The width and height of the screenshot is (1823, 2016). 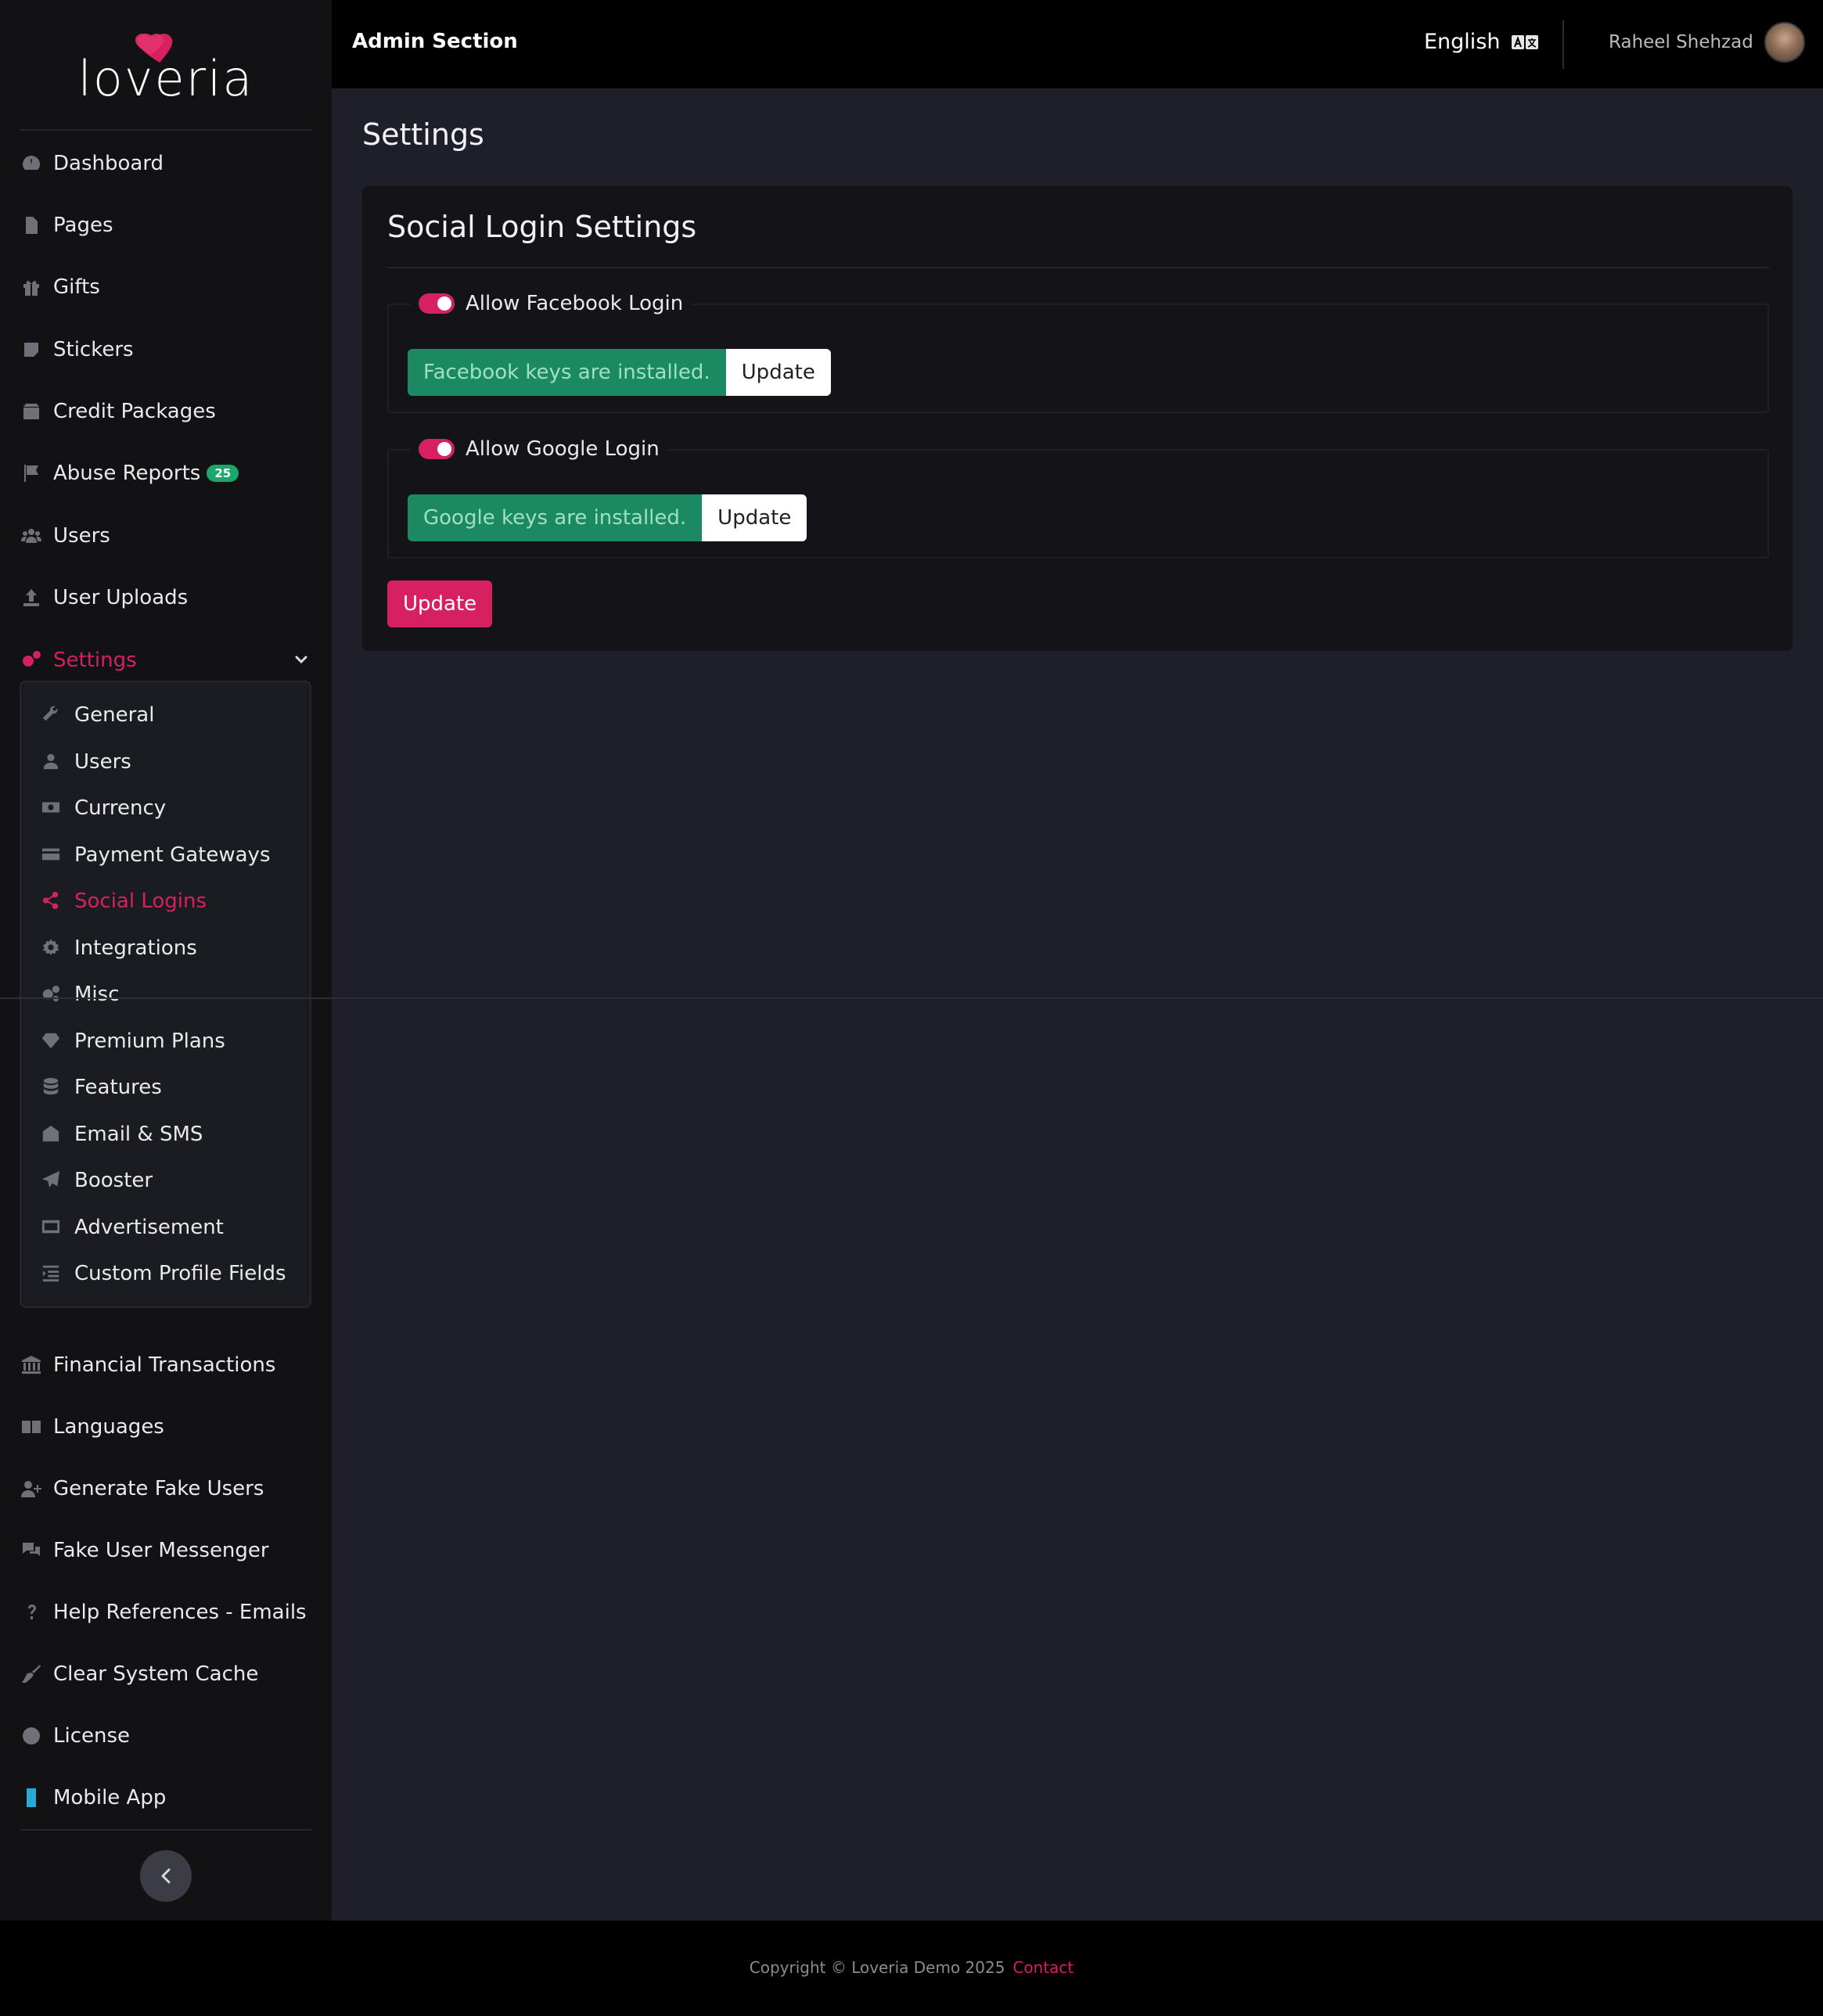 I want to click on top-bar: Admin Section English Raheel Shehzad, so click(x=1077, y=44).